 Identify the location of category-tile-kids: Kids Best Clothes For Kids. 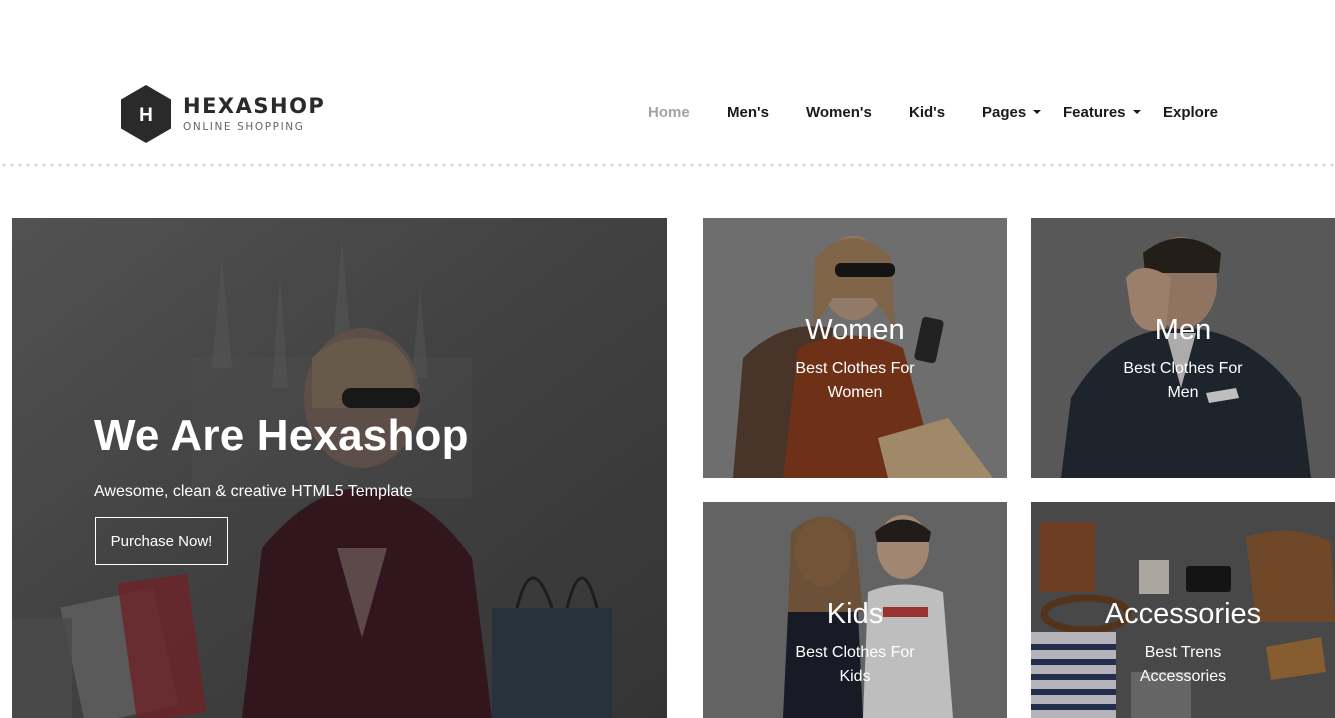
(855, 610).